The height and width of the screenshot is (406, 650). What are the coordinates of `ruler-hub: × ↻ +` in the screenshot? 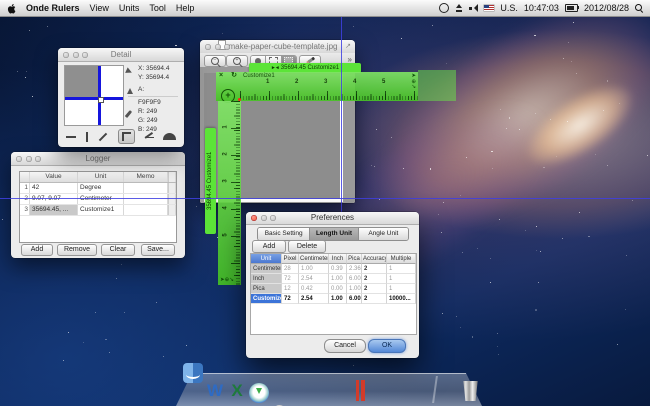 It's located at (228, 87).